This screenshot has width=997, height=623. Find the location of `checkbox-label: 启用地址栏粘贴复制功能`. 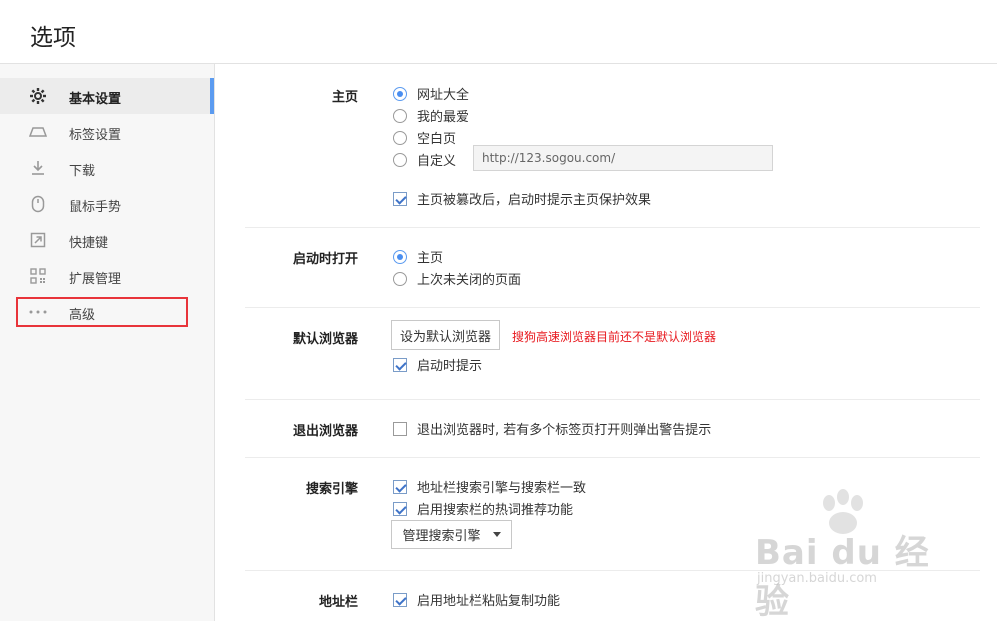

checkbox-label: 启用地址栏粘贴复制功能 is located at coordinates (489, 601).